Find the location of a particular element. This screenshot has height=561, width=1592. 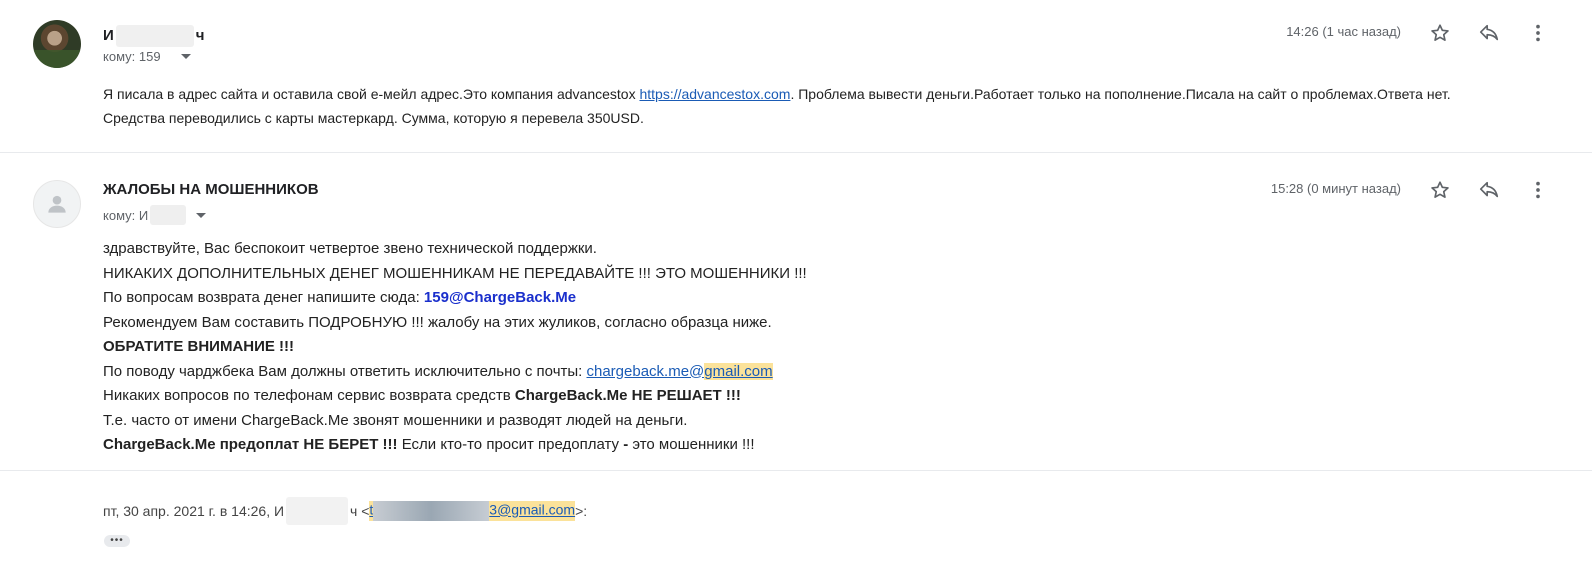

body-text-bold: ChargeBack.Me НЕ РЕШАЕТ !!! is located at coordinates (627, 395).